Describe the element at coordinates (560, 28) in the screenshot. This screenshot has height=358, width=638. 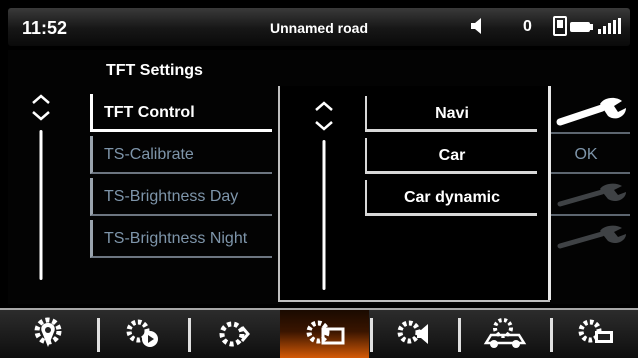
I see `phone-icon` at that location.